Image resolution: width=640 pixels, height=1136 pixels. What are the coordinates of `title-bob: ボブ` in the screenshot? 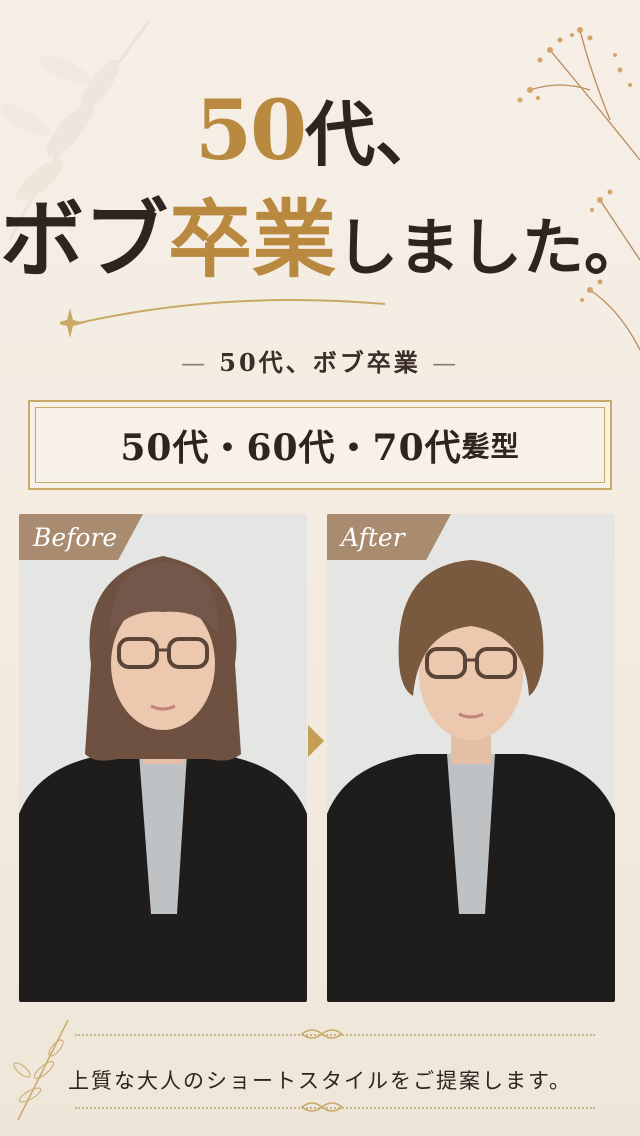 It's located at (84, 239).